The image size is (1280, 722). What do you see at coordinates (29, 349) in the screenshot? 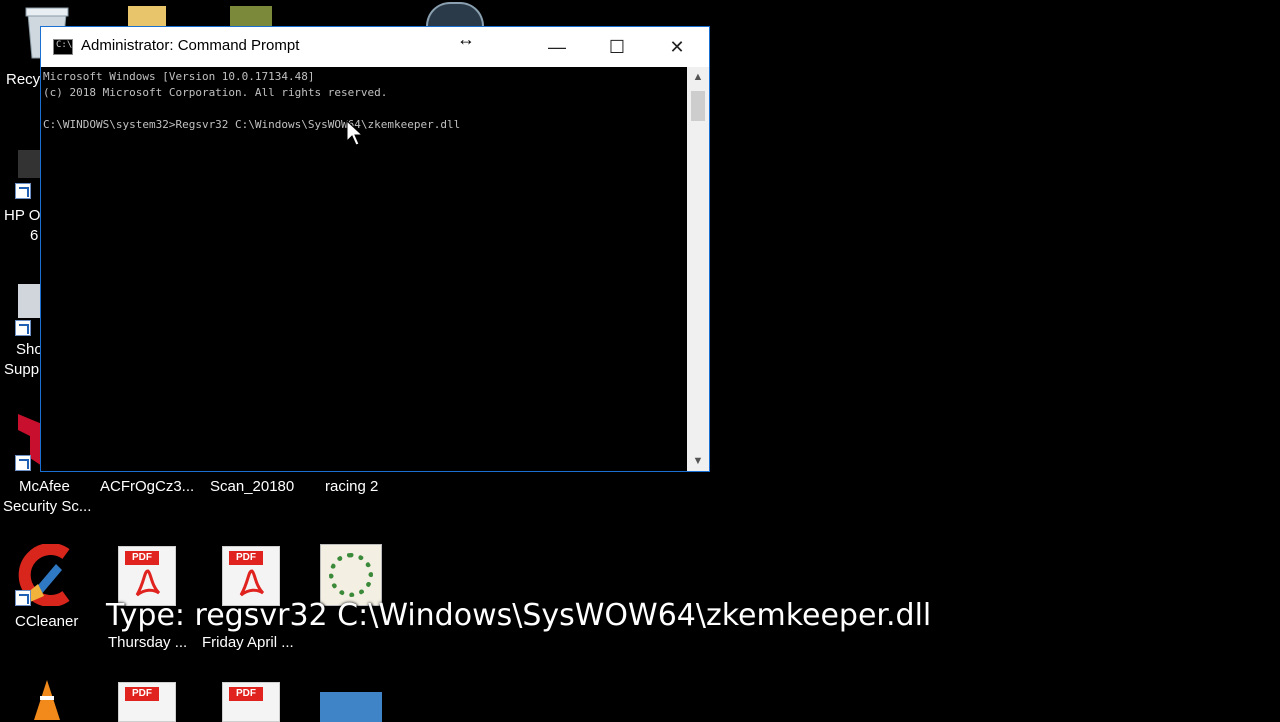
I see `support-label-line1: Sho` at bounding box center [29, 349].